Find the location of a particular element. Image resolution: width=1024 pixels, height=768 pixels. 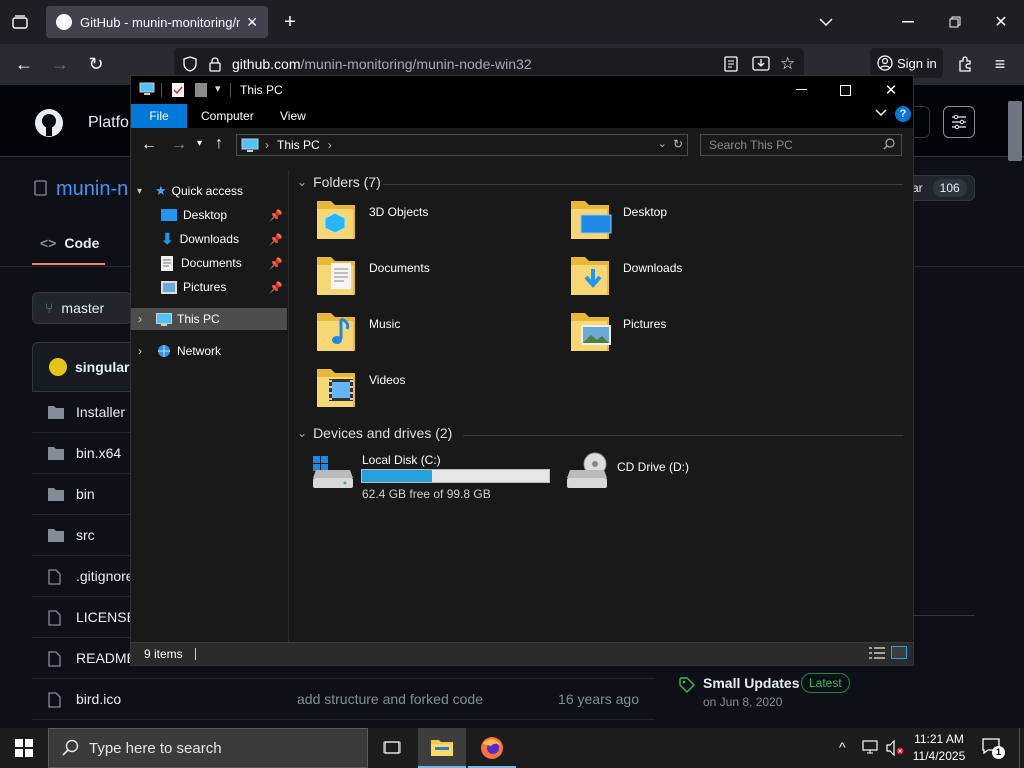

show-desktop-button is located at coordinates (1021, 748).